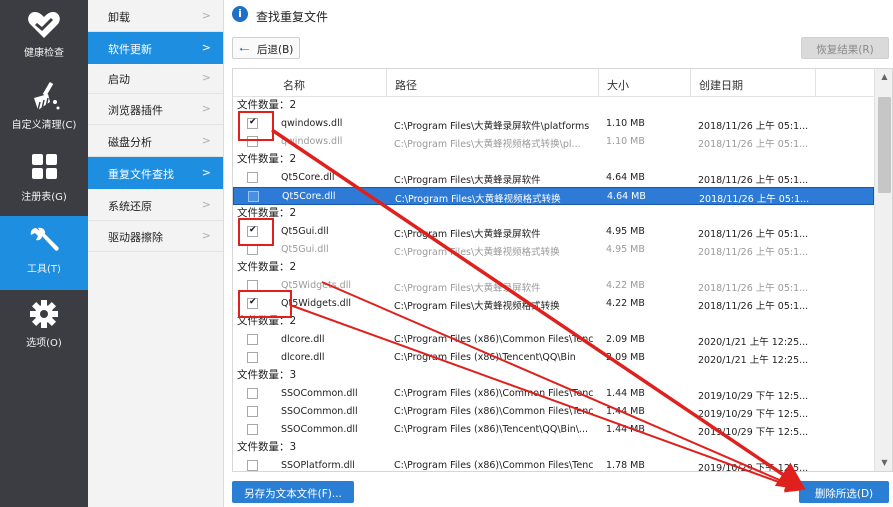 The height and width of the screenshot is (507, 893). Describe the element at coordinates (155, 48) in the screenshot. I see `subnav-software-update: 软件更新 >` at that location.